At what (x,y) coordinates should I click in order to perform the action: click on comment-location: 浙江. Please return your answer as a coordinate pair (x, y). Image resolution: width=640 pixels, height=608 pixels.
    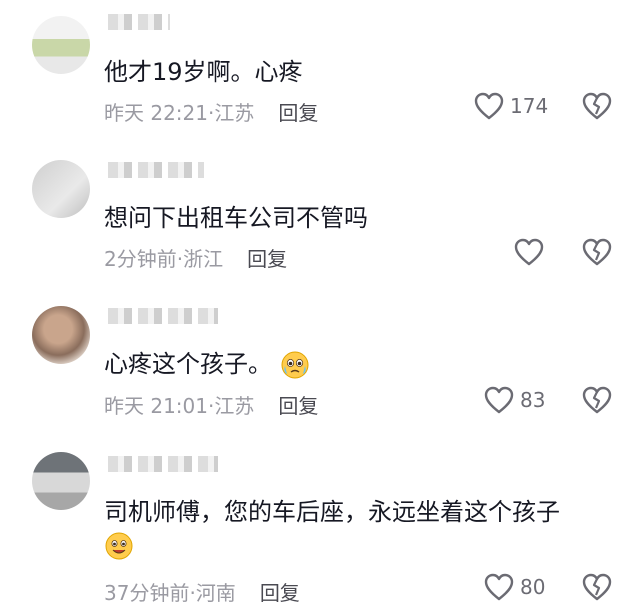
    Looking at the image, I should click on (203, 259).